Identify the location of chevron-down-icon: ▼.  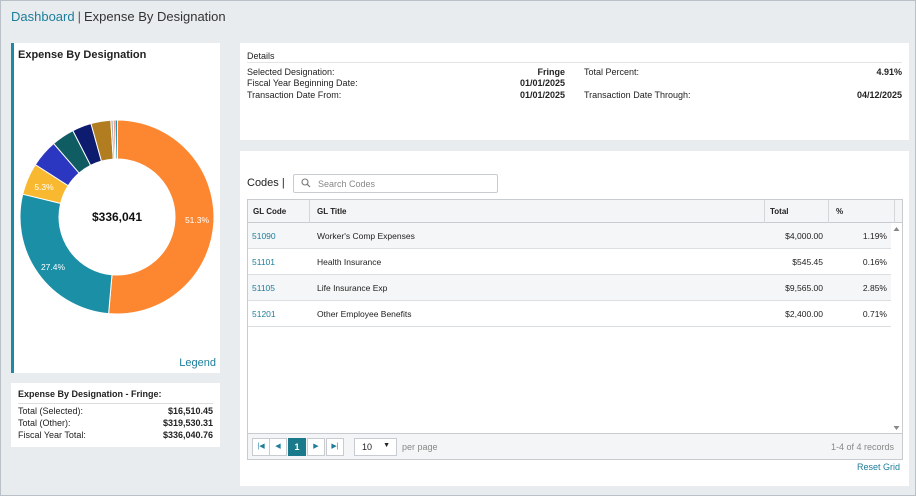
(386, 445).